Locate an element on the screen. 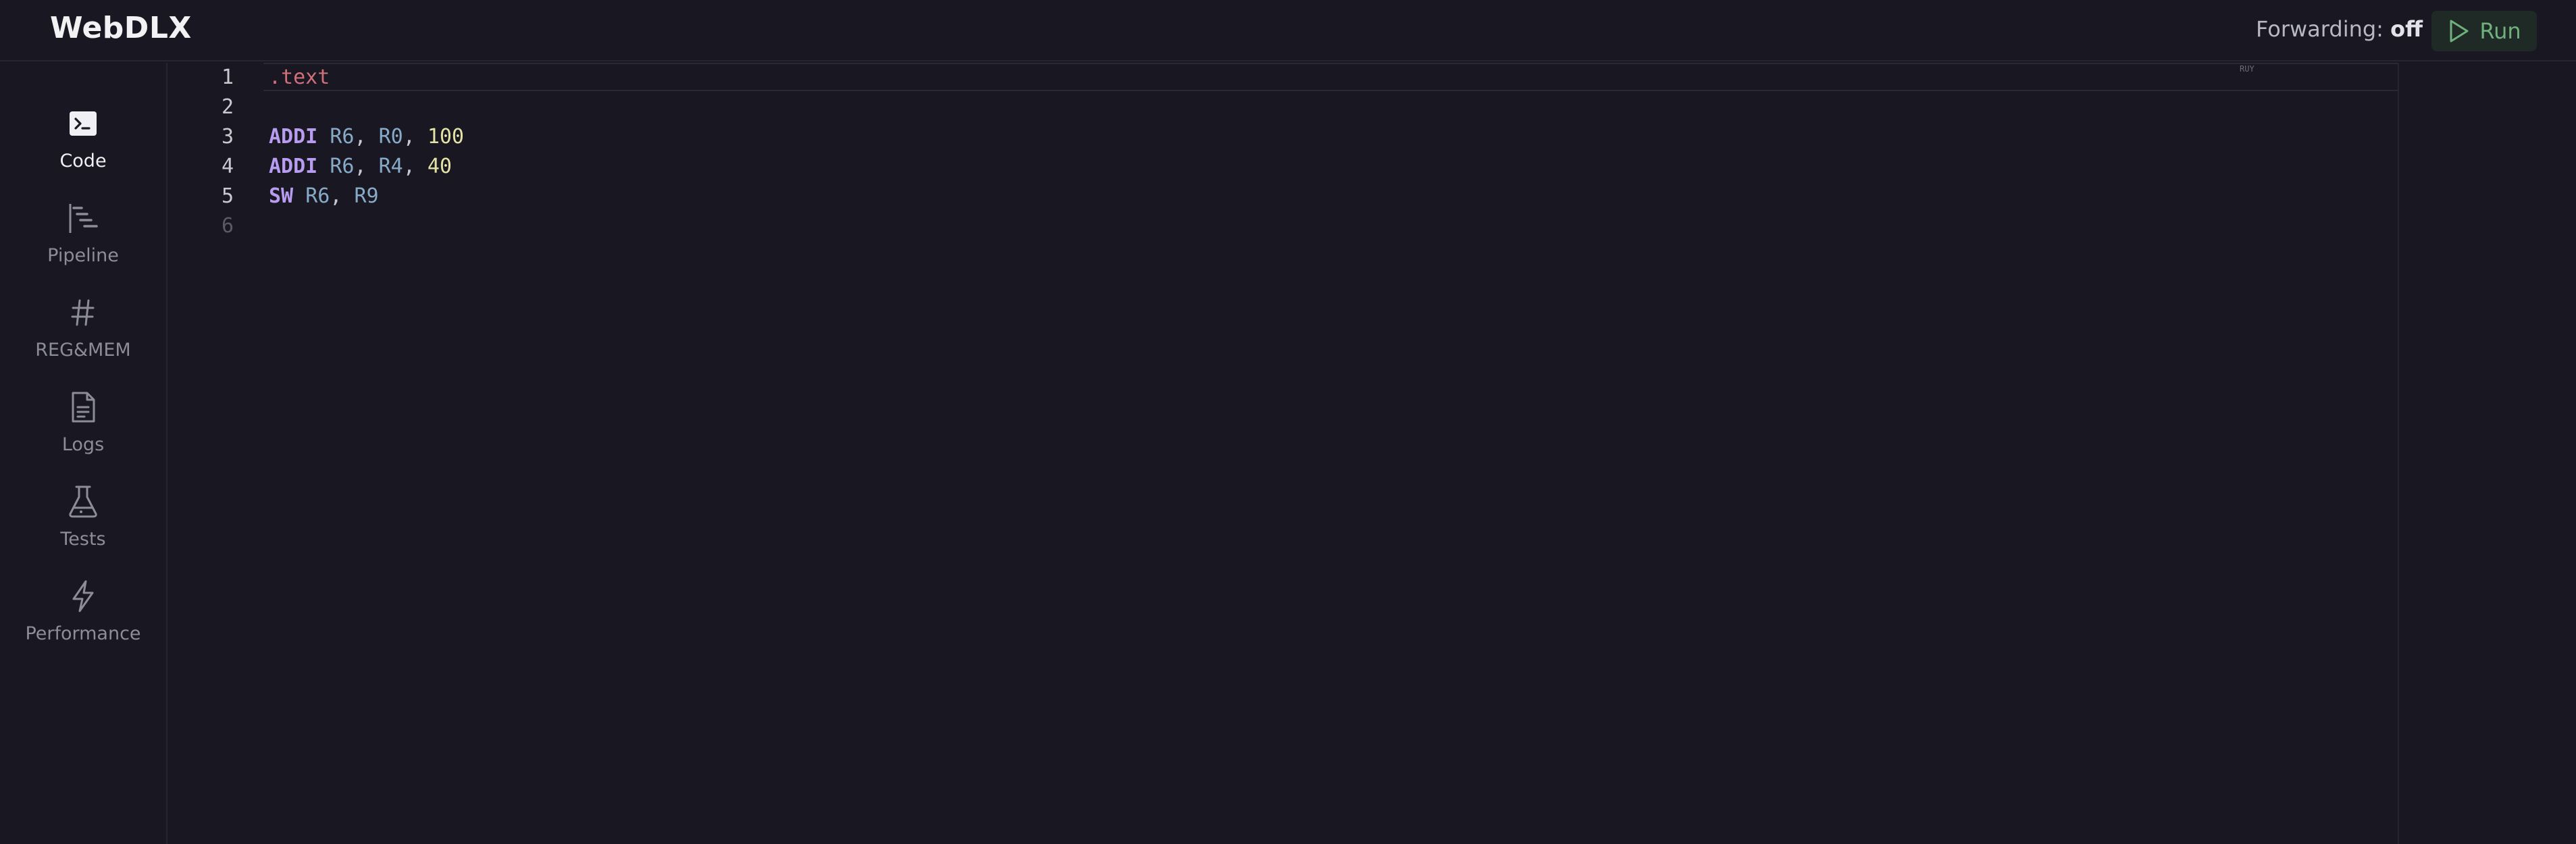 This screenshot has height=844, width=2576. sidebar-item-logs: Logs is located at coordinates (83, 420).